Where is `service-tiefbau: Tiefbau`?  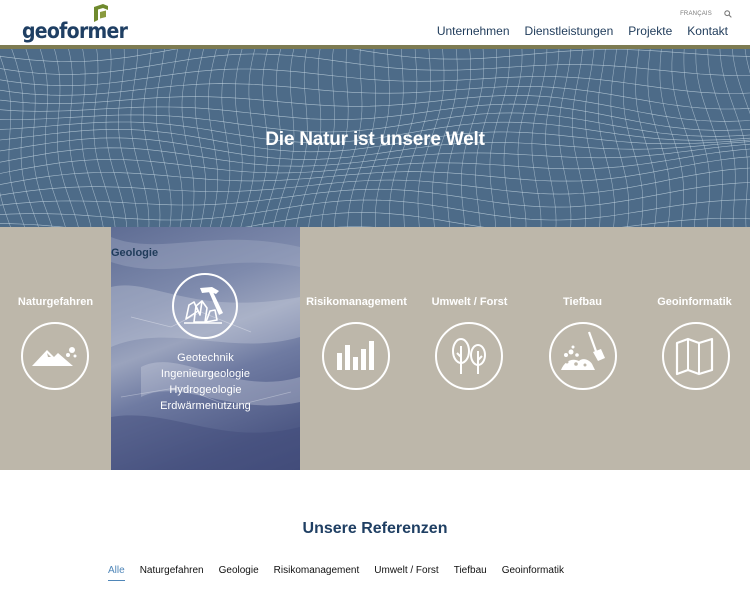 service-tiefbau: Tiefbau is located at coordinates (582, 348).